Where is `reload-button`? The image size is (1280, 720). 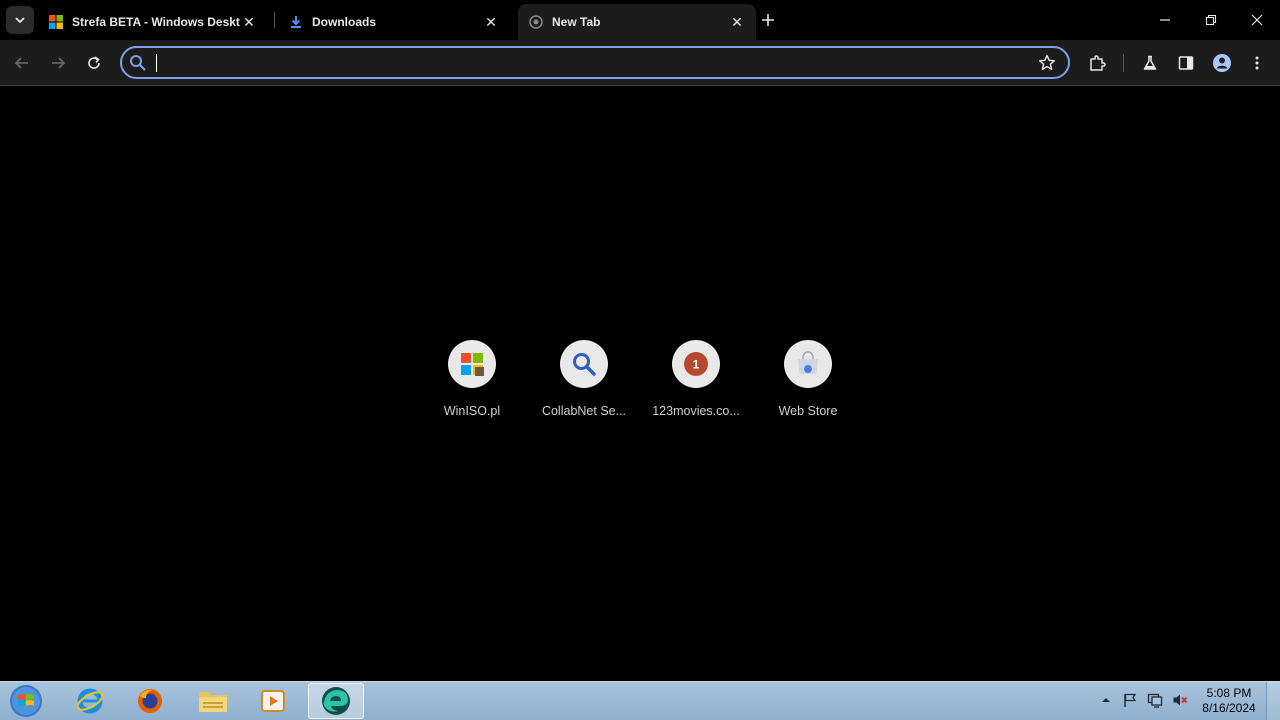
reload-button is located at coordinates (94, 63).